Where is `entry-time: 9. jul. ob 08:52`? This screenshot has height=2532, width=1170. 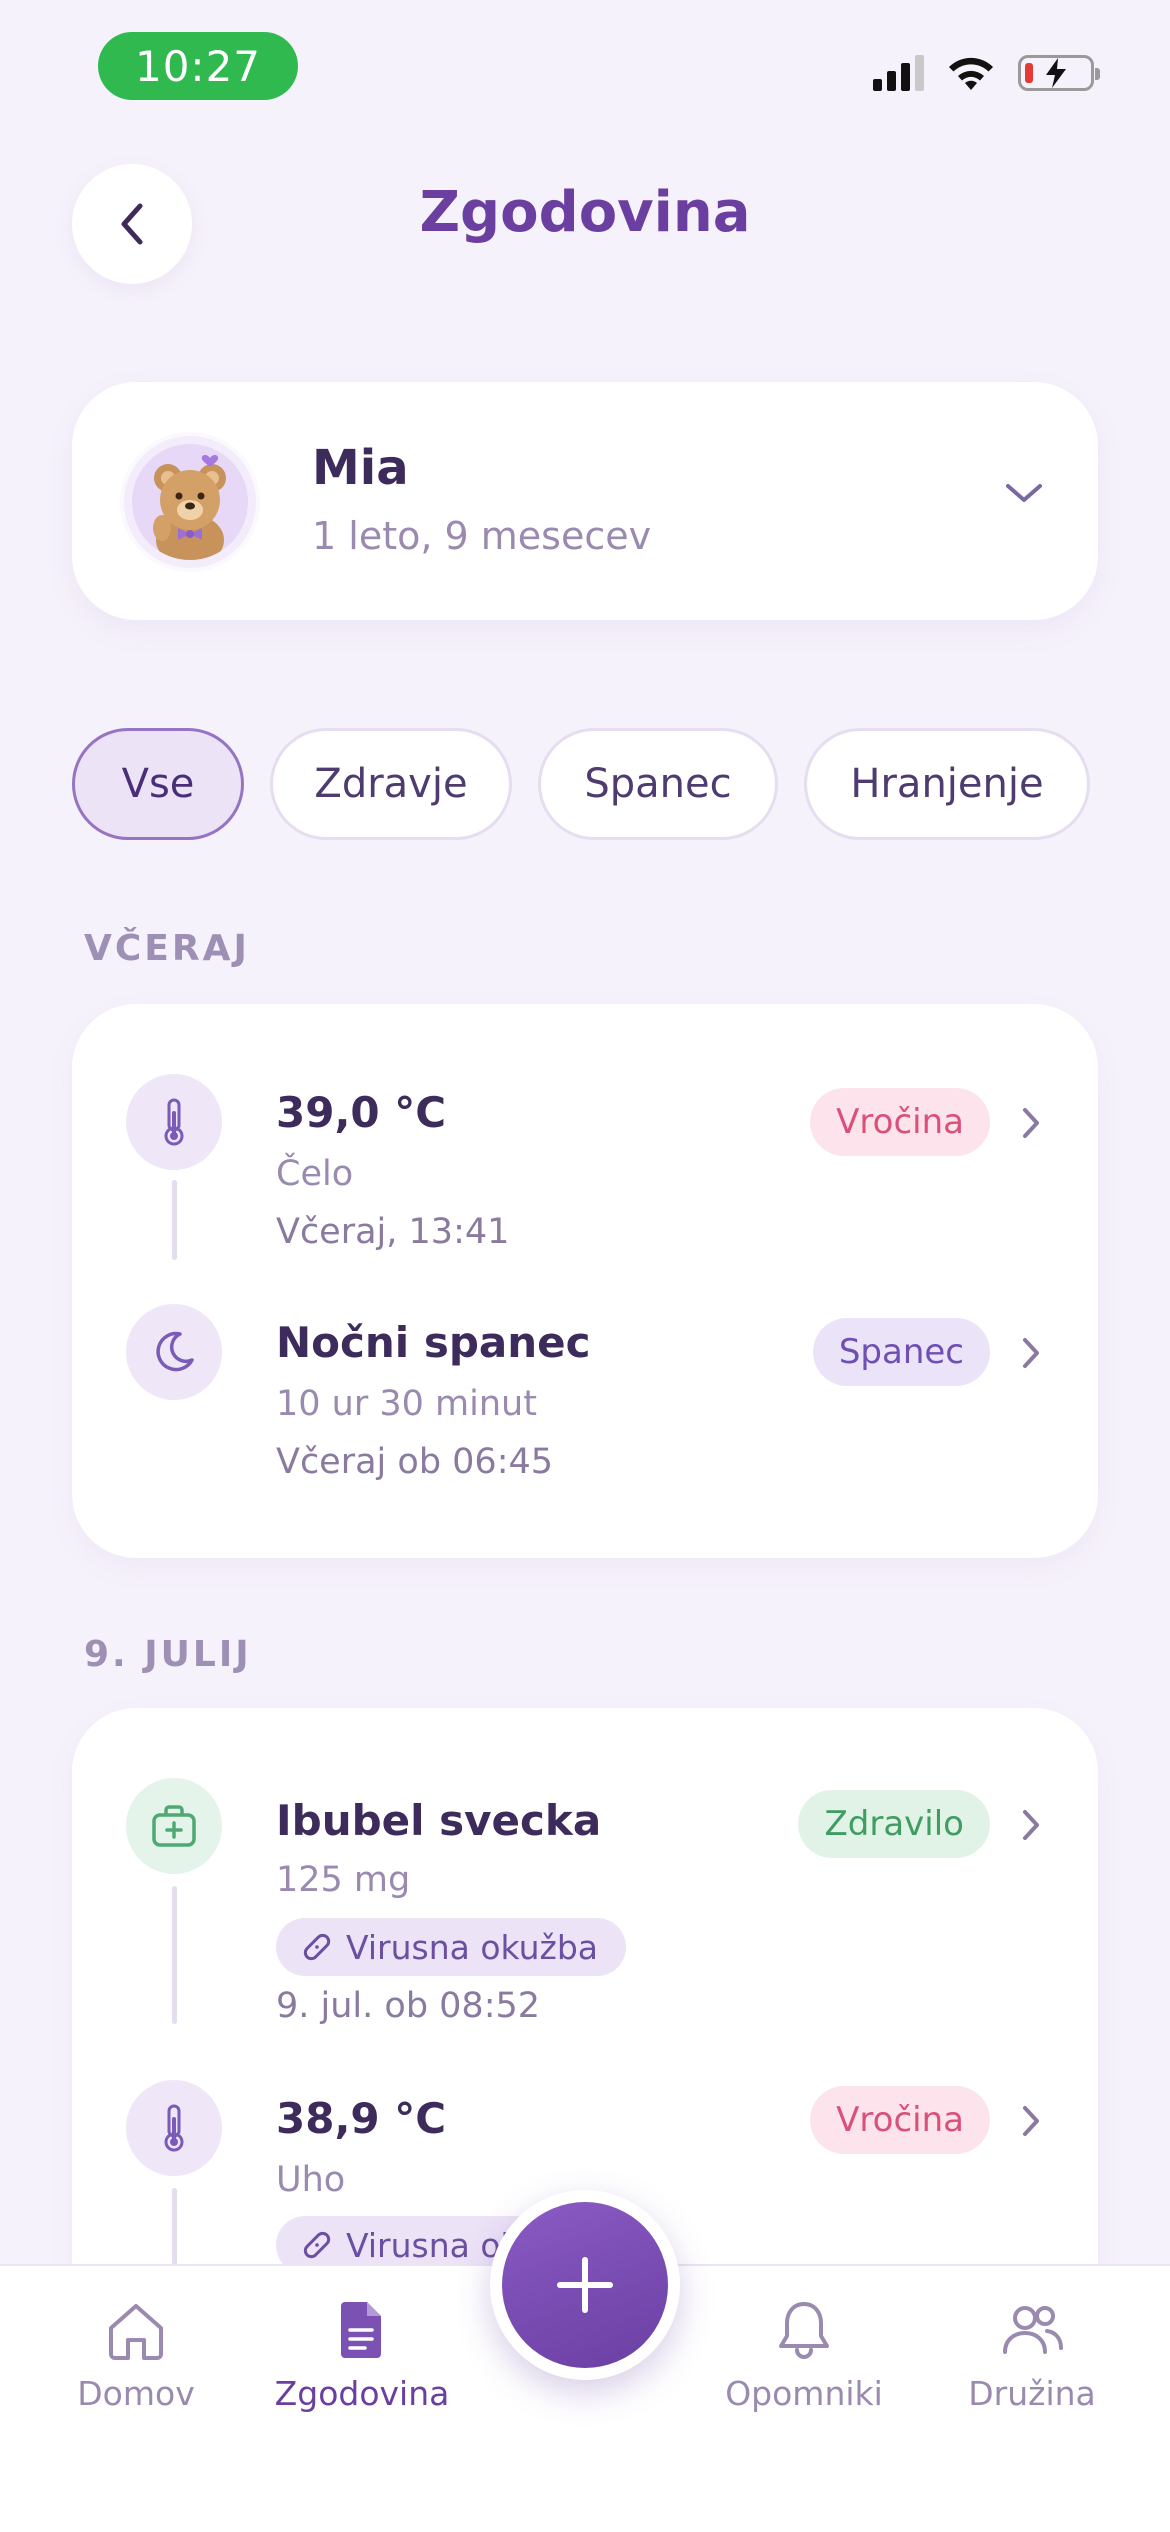
entry-time: 9. jul. ob 08:52 is located at coordinates (408, 2006).